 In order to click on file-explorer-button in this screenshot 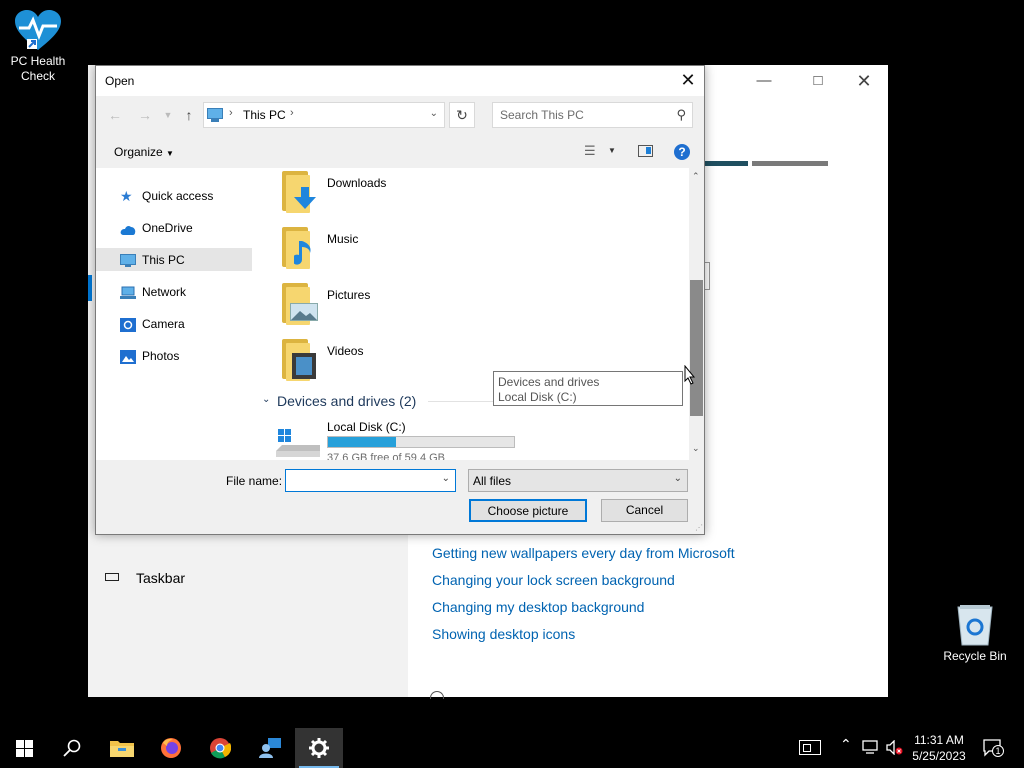, I will do `click(122, 748)`.